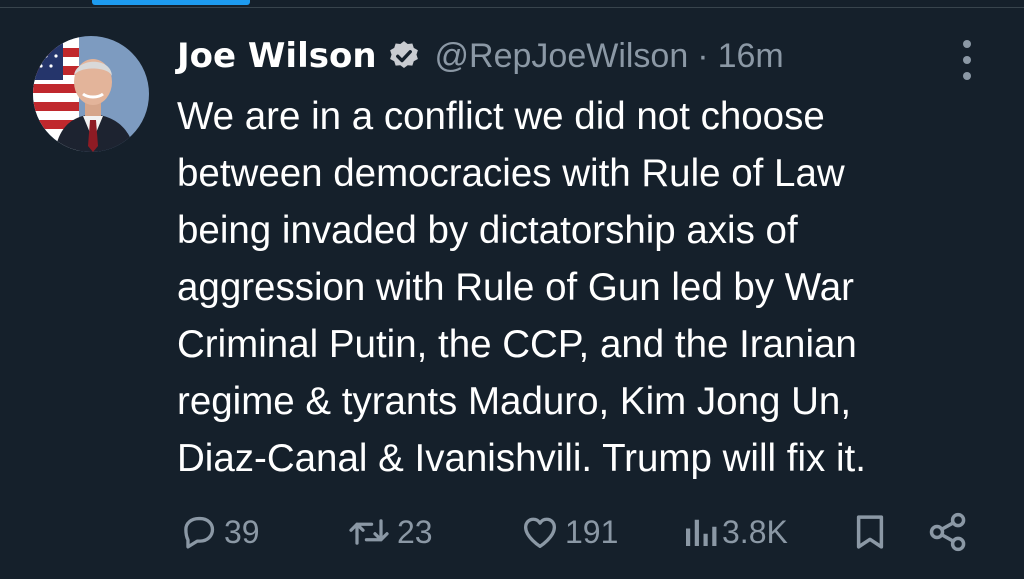  I want to click on views-bar-chart-icon, so click(701, 532).